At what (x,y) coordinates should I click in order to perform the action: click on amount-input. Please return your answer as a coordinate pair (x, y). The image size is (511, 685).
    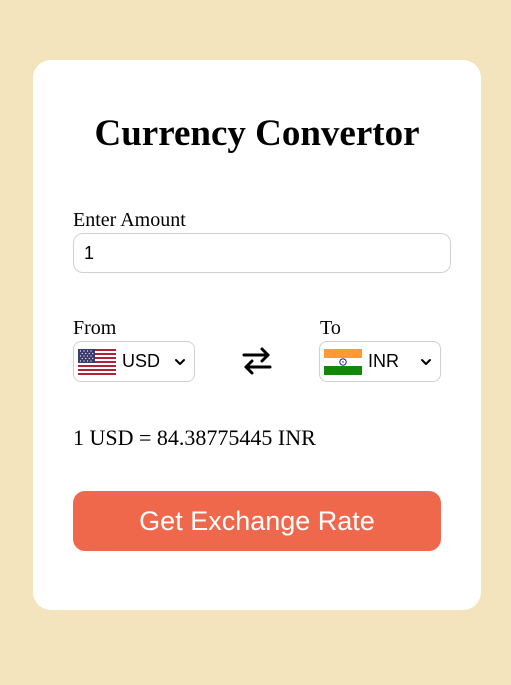
    Looking at the image, I should click on (262, 253).